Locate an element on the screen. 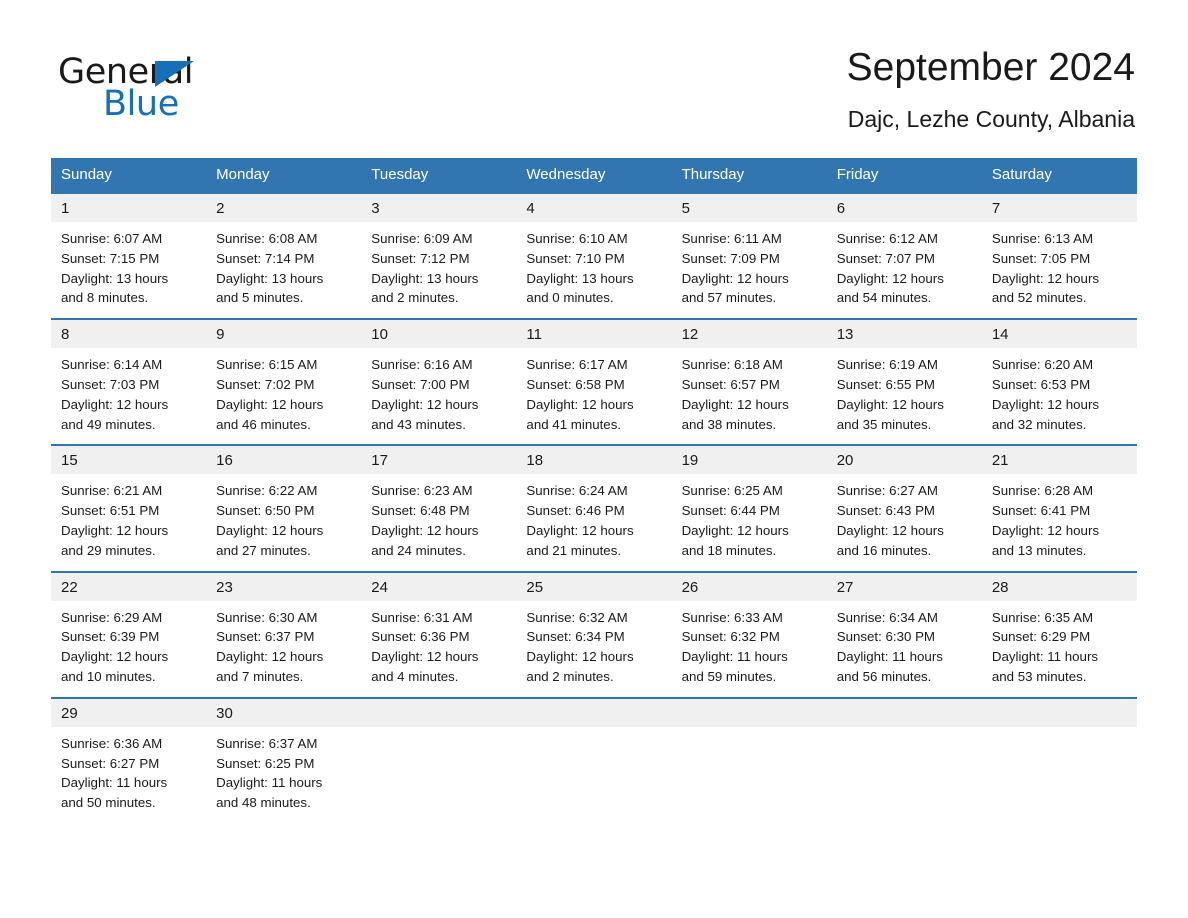 The height and width of the screenshot is (918, 1188). sunset-text: Sunset: 7:00 PM is located at coordinates (420, 384).